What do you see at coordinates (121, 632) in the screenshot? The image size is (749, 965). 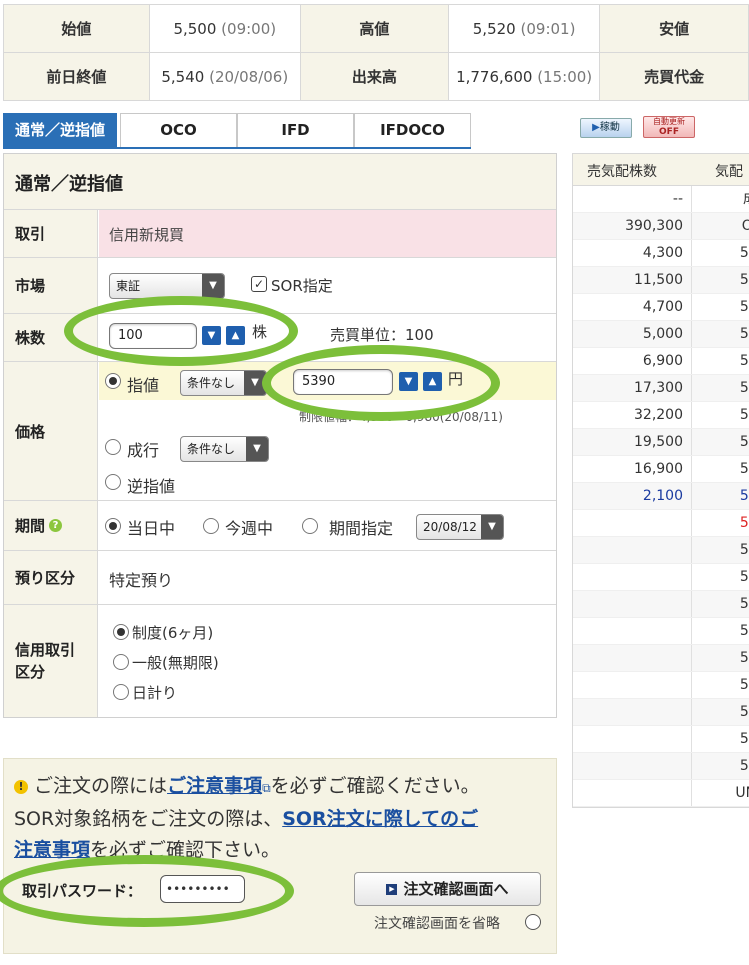 I see `credit-standard-radio` at bounding box center [121, 632].